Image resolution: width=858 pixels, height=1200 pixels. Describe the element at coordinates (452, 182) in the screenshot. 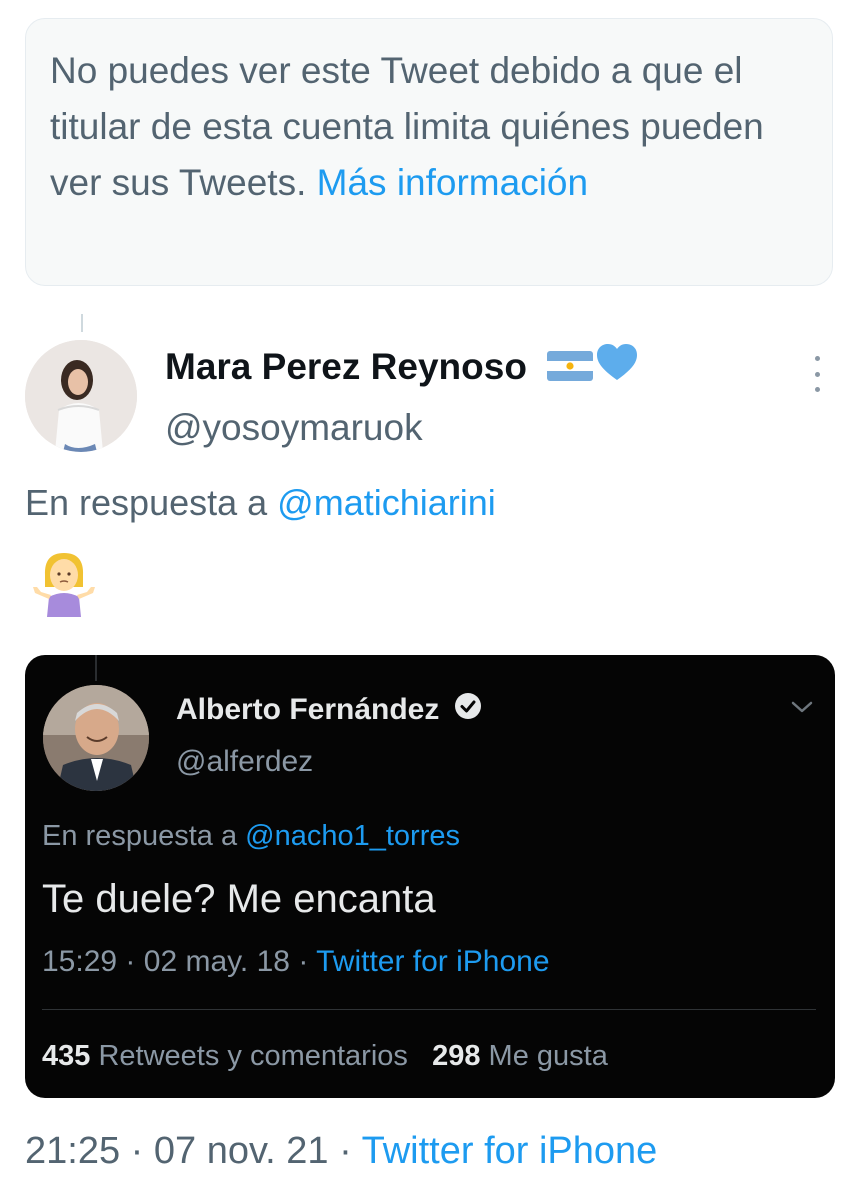

I see `more-info-link: Más información` at that location.